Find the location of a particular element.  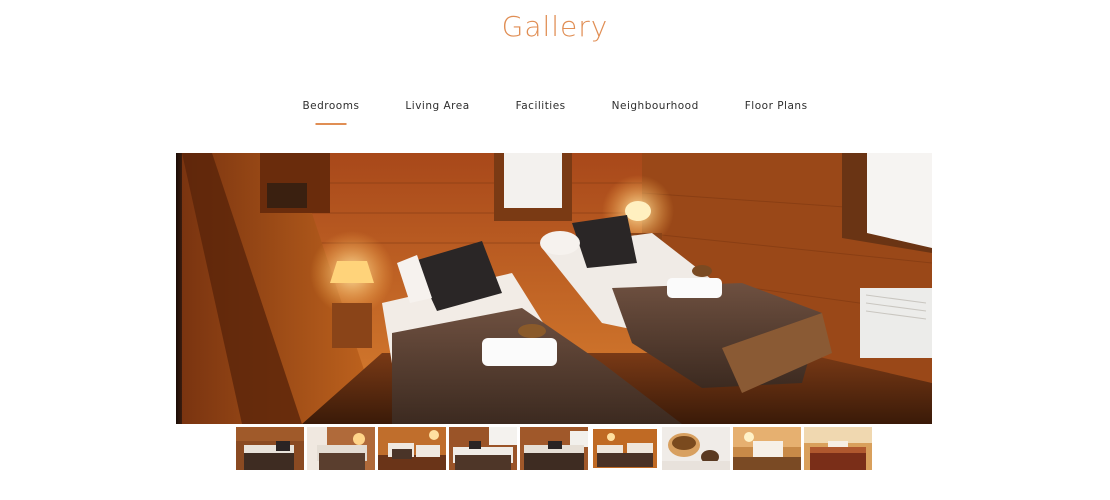

tab-facilities: Facilities is located at coordinates (541, 106).